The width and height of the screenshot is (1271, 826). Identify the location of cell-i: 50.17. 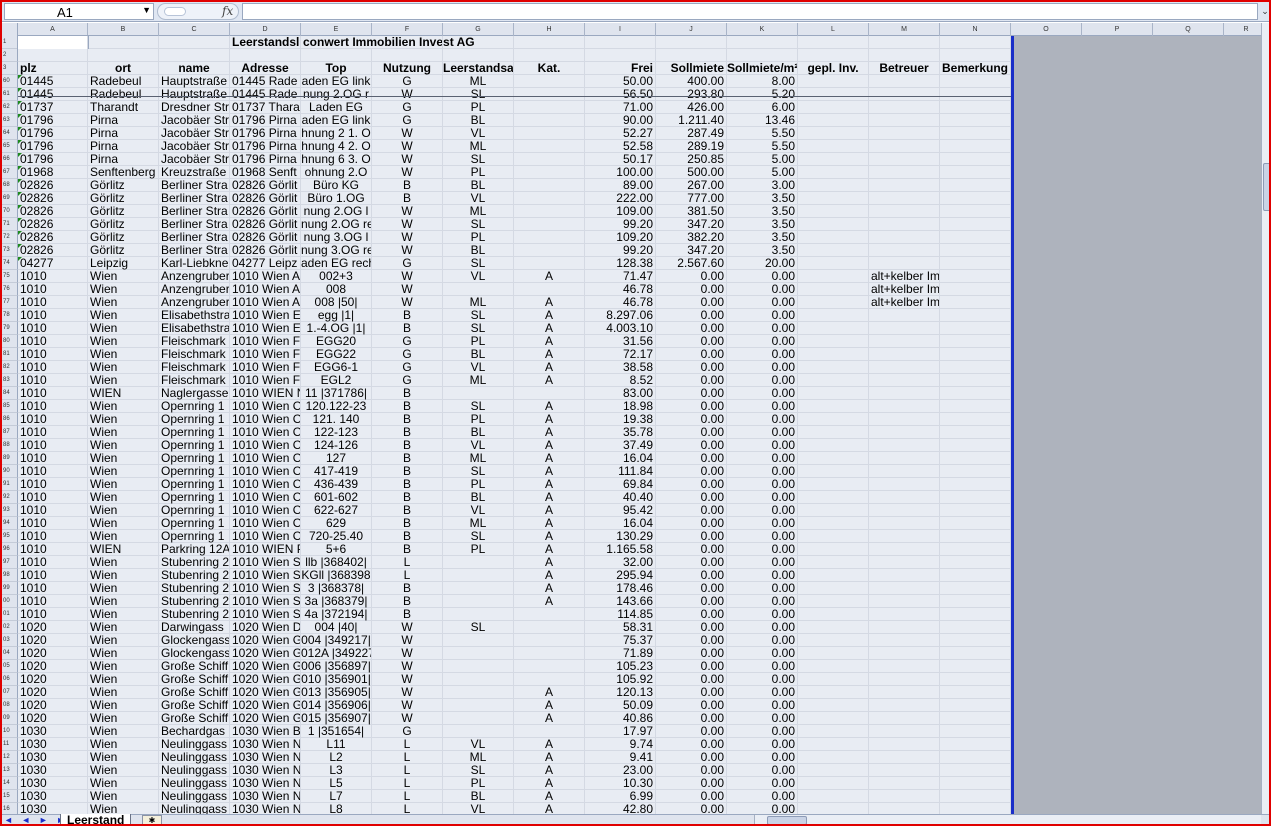
(620, 159).